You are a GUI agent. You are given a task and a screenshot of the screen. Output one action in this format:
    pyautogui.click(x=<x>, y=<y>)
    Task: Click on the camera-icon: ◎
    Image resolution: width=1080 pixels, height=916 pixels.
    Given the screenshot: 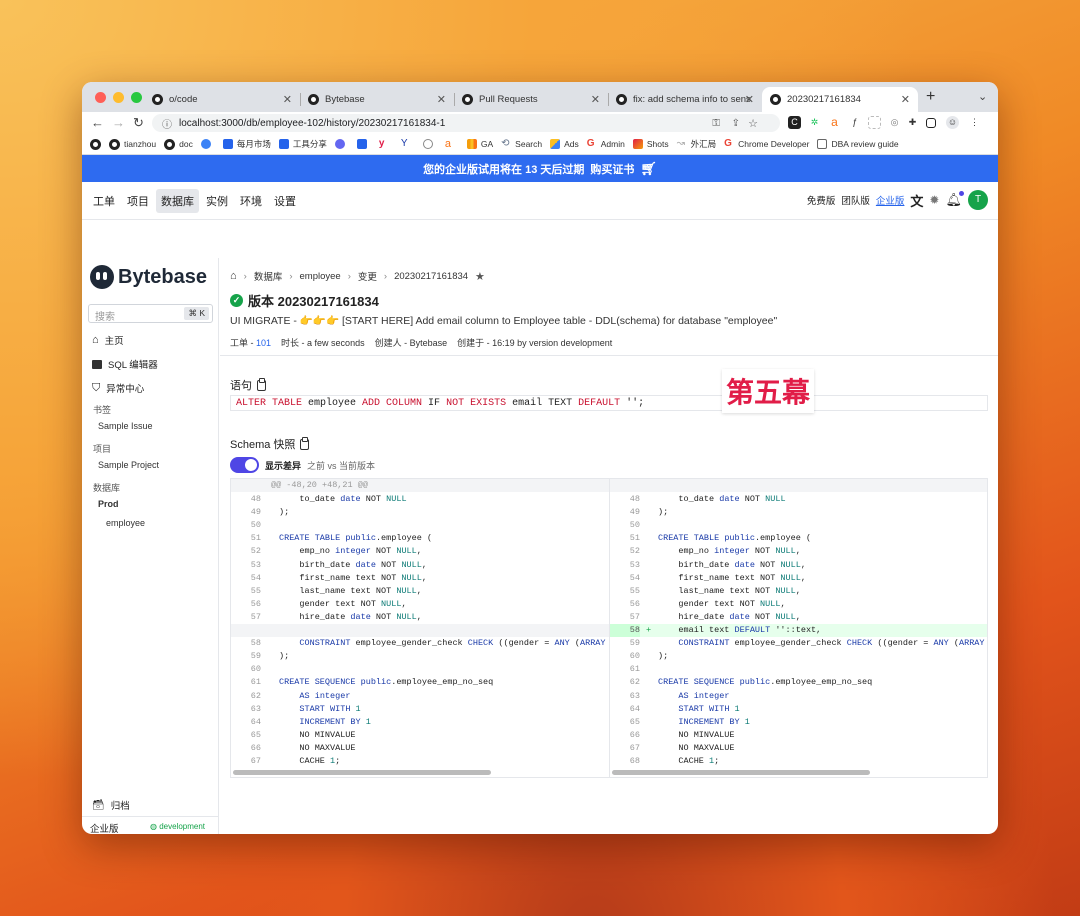 What is the action you would take?
    pyautogui.click(x=894, y=122)
    